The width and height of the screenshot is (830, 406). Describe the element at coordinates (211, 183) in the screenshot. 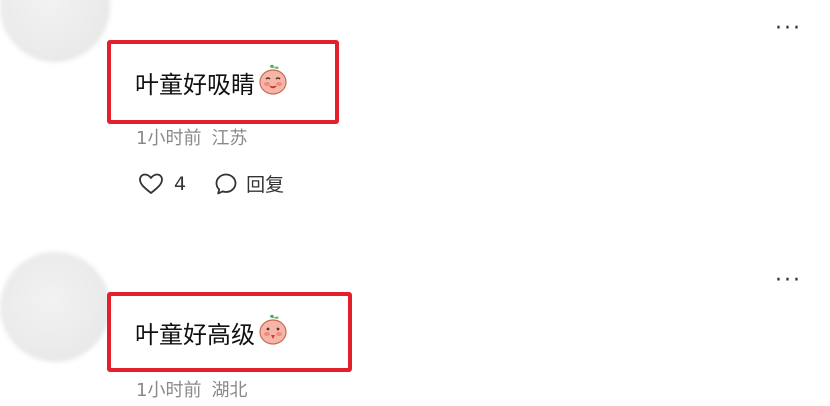

I see `comment-actions: 4 回复` at that location.